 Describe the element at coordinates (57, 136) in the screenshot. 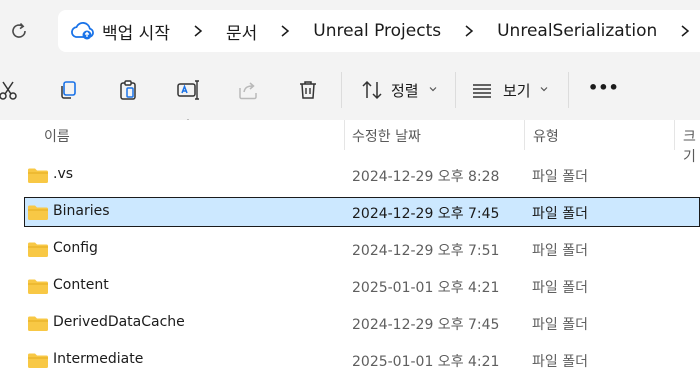

I see `column-header-name: 이름` at that location.